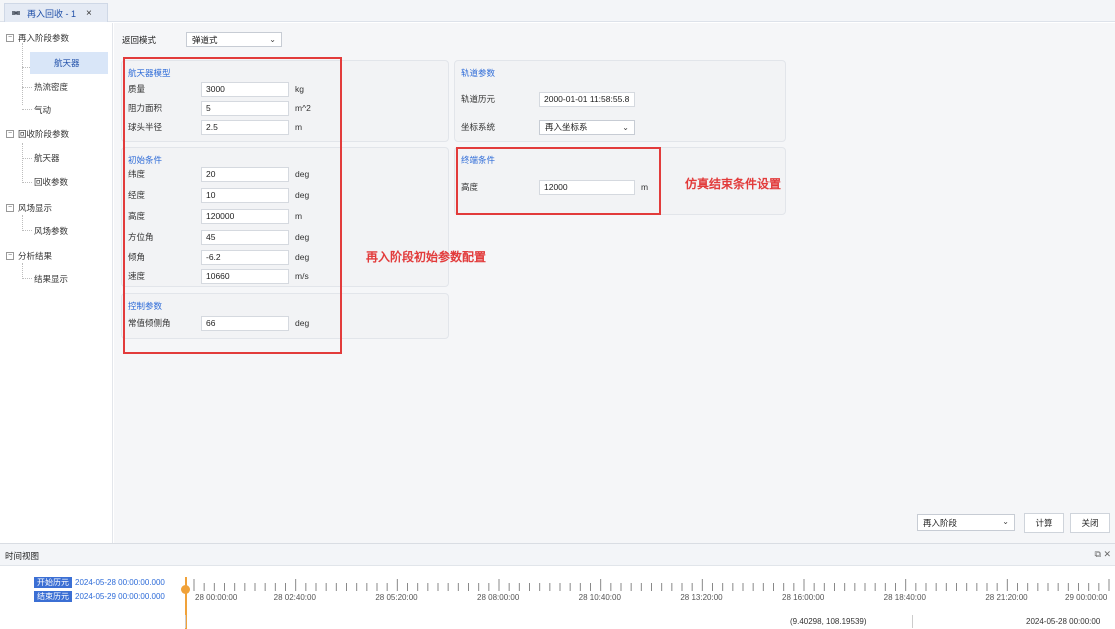 The height and width of the screenshot is (629, 1115). I want to click on sidebar-item-label: 风场参数, so click(51, 231).